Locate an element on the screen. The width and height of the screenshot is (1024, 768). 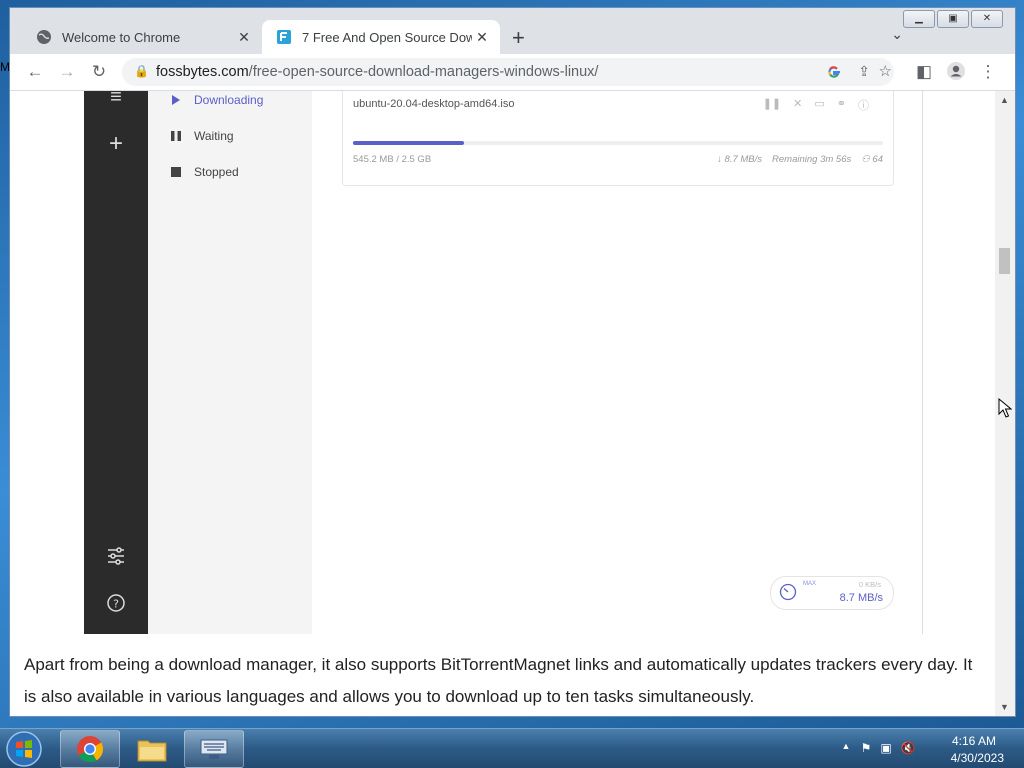
taskbar-keyboard-button is located at coordinates (214, 749).